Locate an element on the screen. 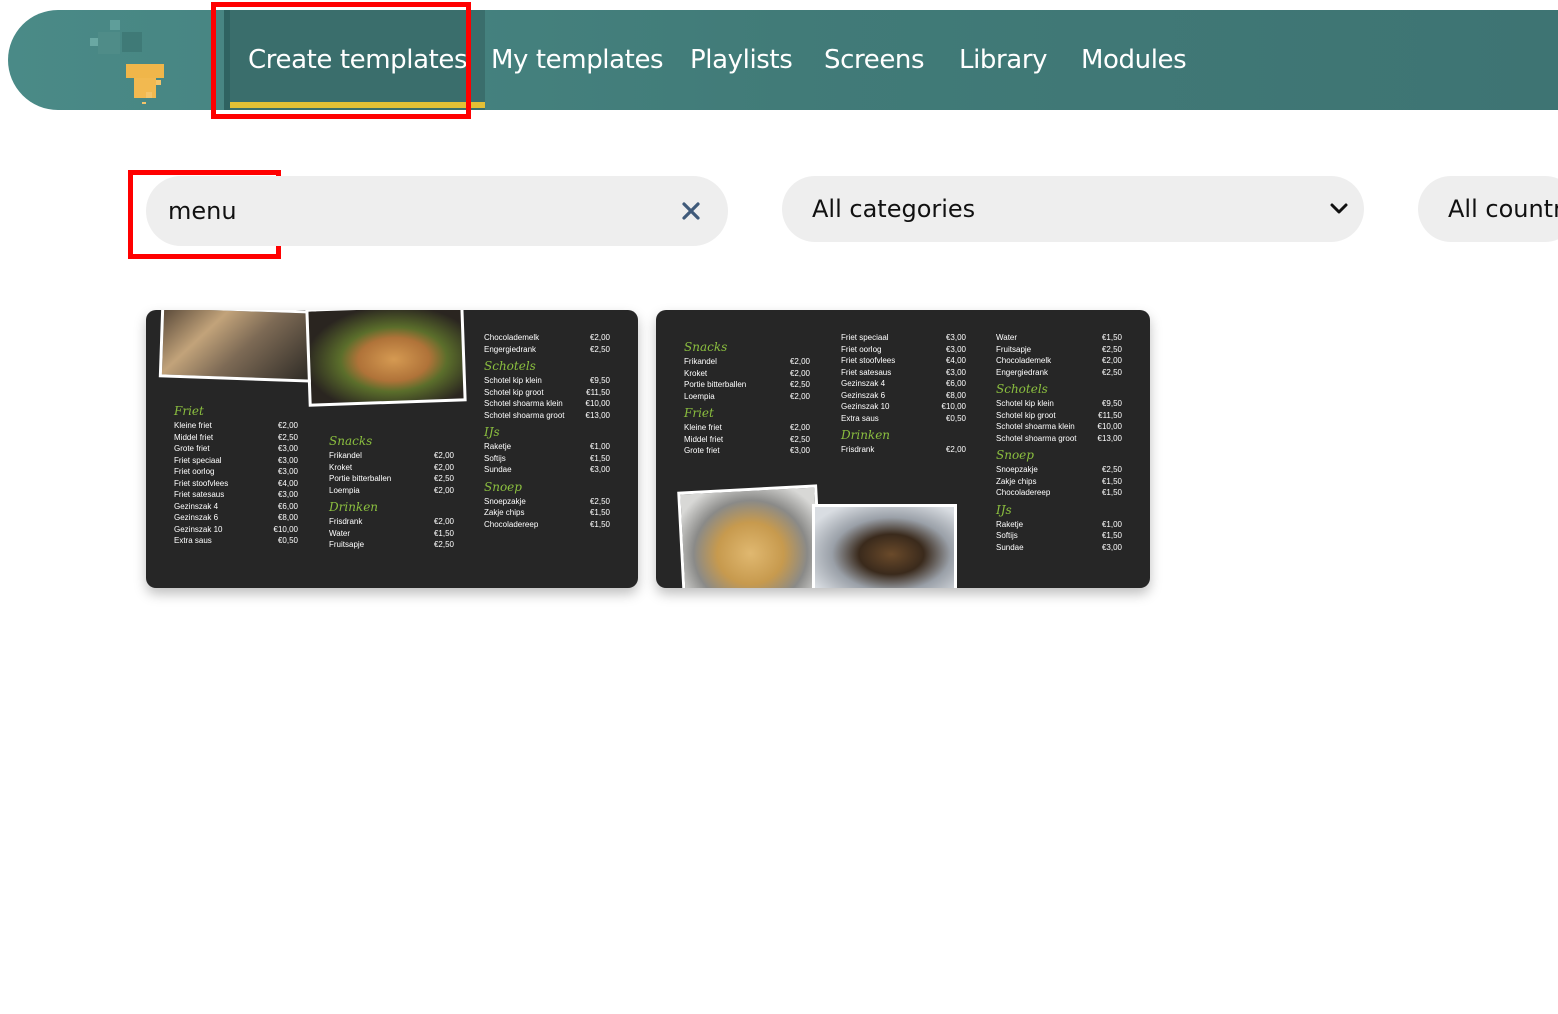  menu-item-row: Grote friet €3,00 is located at coordinates (747, 451).